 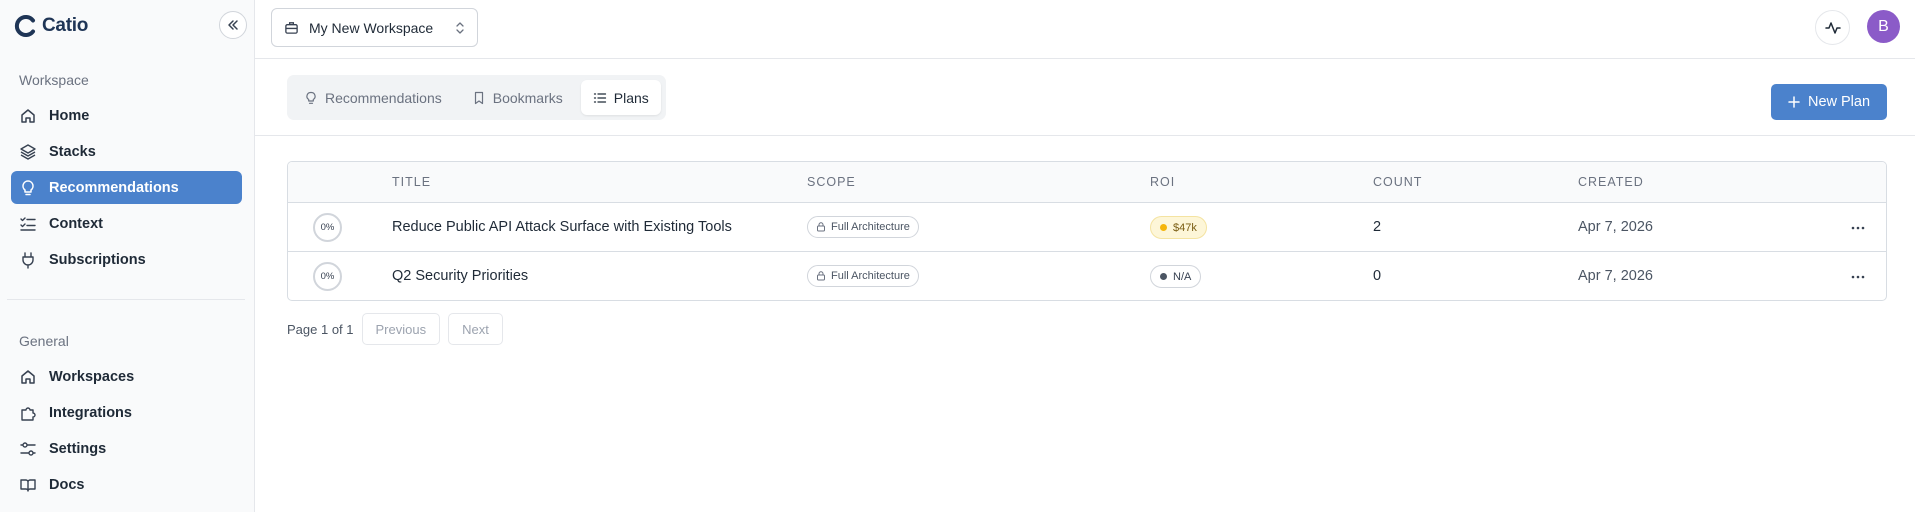 I want to click on plan-title: Q2 Security Priorities, so click(x=460, y=276).